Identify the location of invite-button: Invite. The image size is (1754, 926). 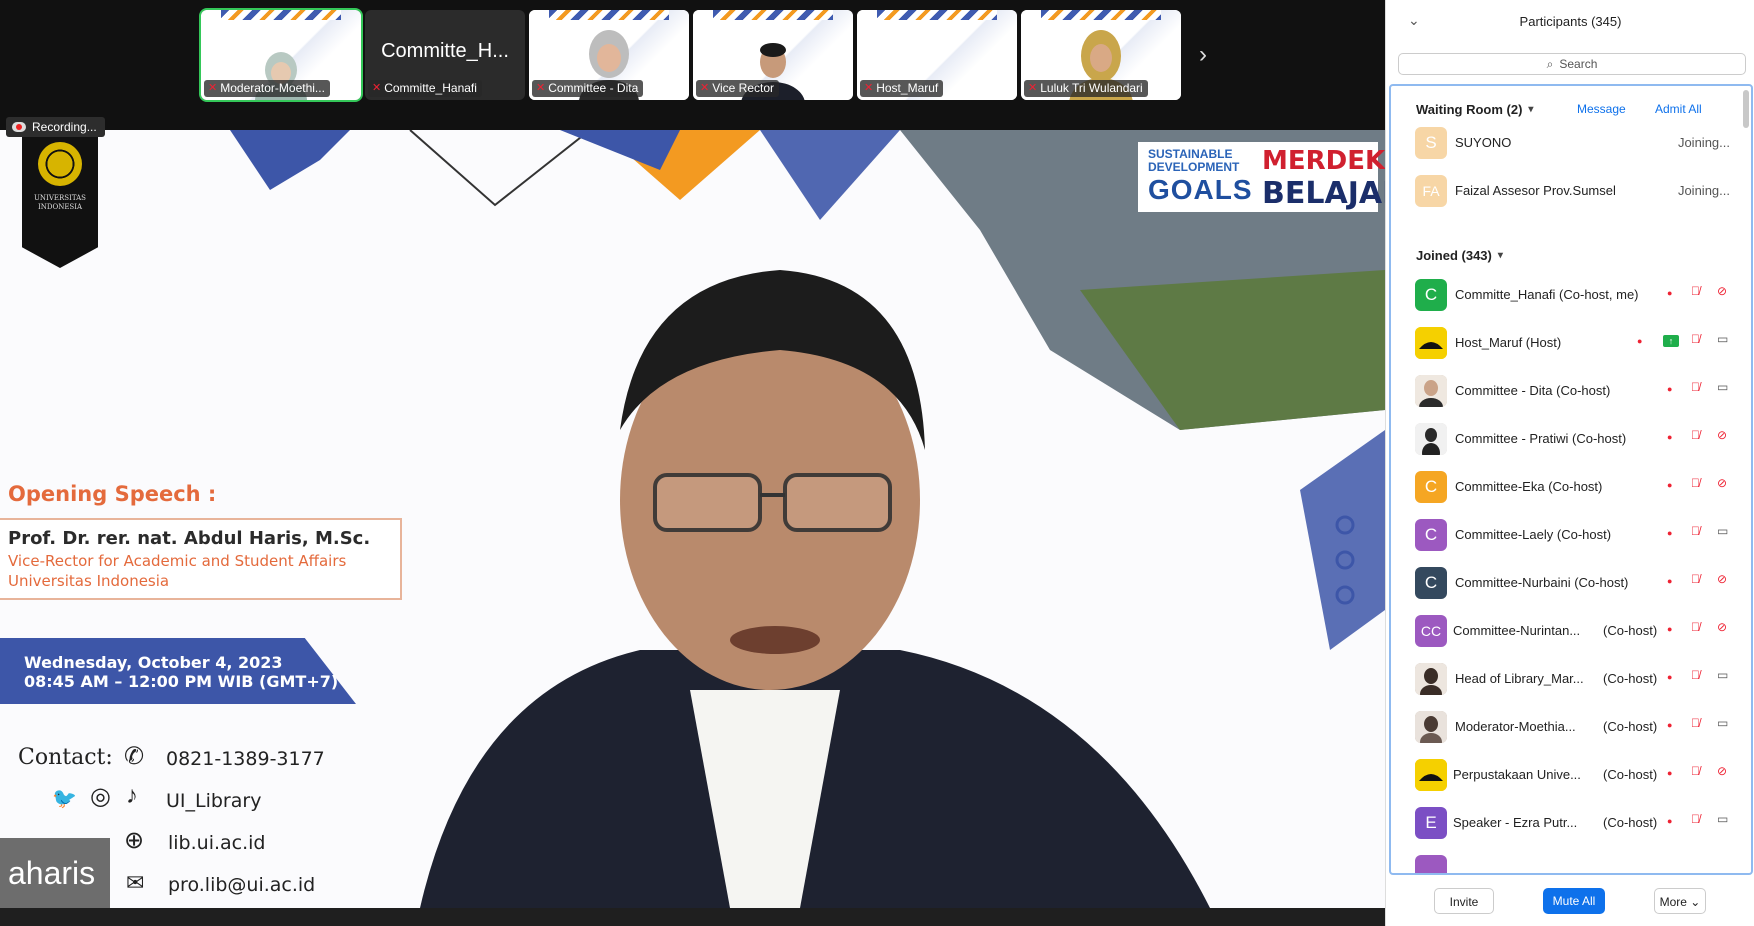
(1464, 901).